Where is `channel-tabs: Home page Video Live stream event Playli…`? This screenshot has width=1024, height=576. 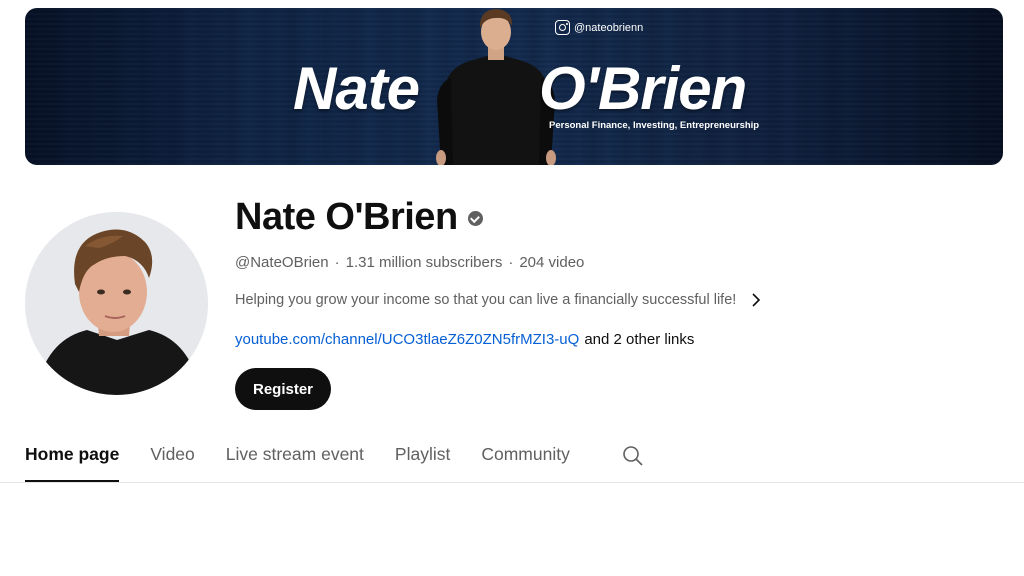 channel-tabs: Home page Video Live stream event Playli… is located at coordinates (313, 459).